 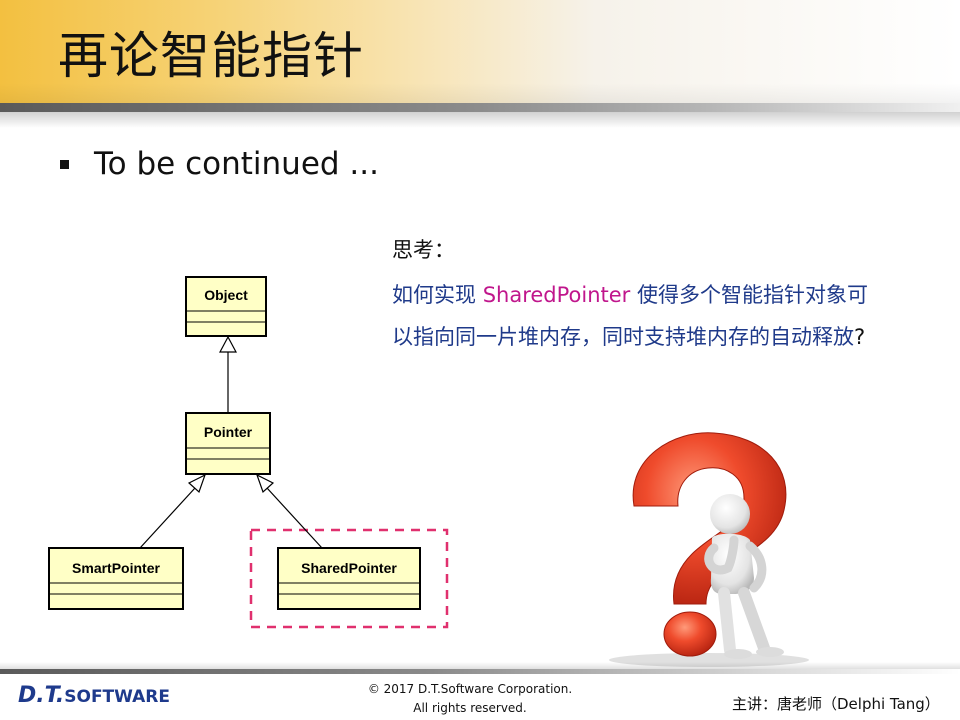 I want to click on uml-class-smartpointer: SmartPointer, so click(x=116, y=578).